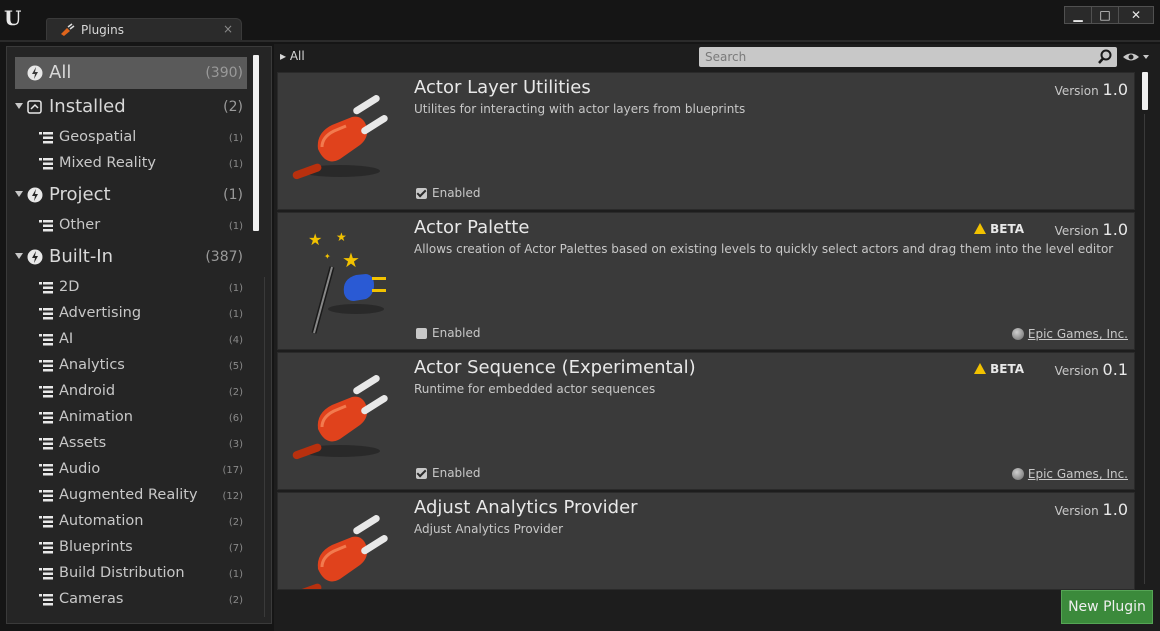 The height and width of the screenshot is (631, 1160). I want to click on checkbox-unchecked, so click(421, 333).